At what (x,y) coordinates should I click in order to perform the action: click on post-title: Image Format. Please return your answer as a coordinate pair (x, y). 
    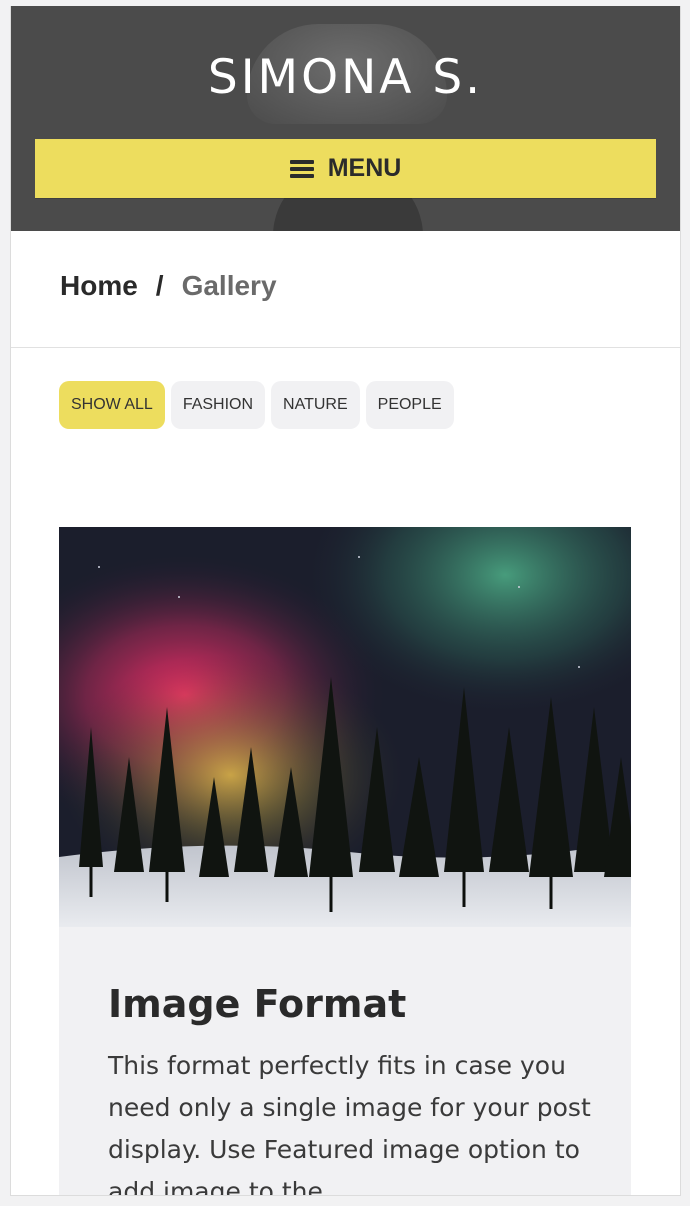
    Looking at the image, I should click on (257, 1004).